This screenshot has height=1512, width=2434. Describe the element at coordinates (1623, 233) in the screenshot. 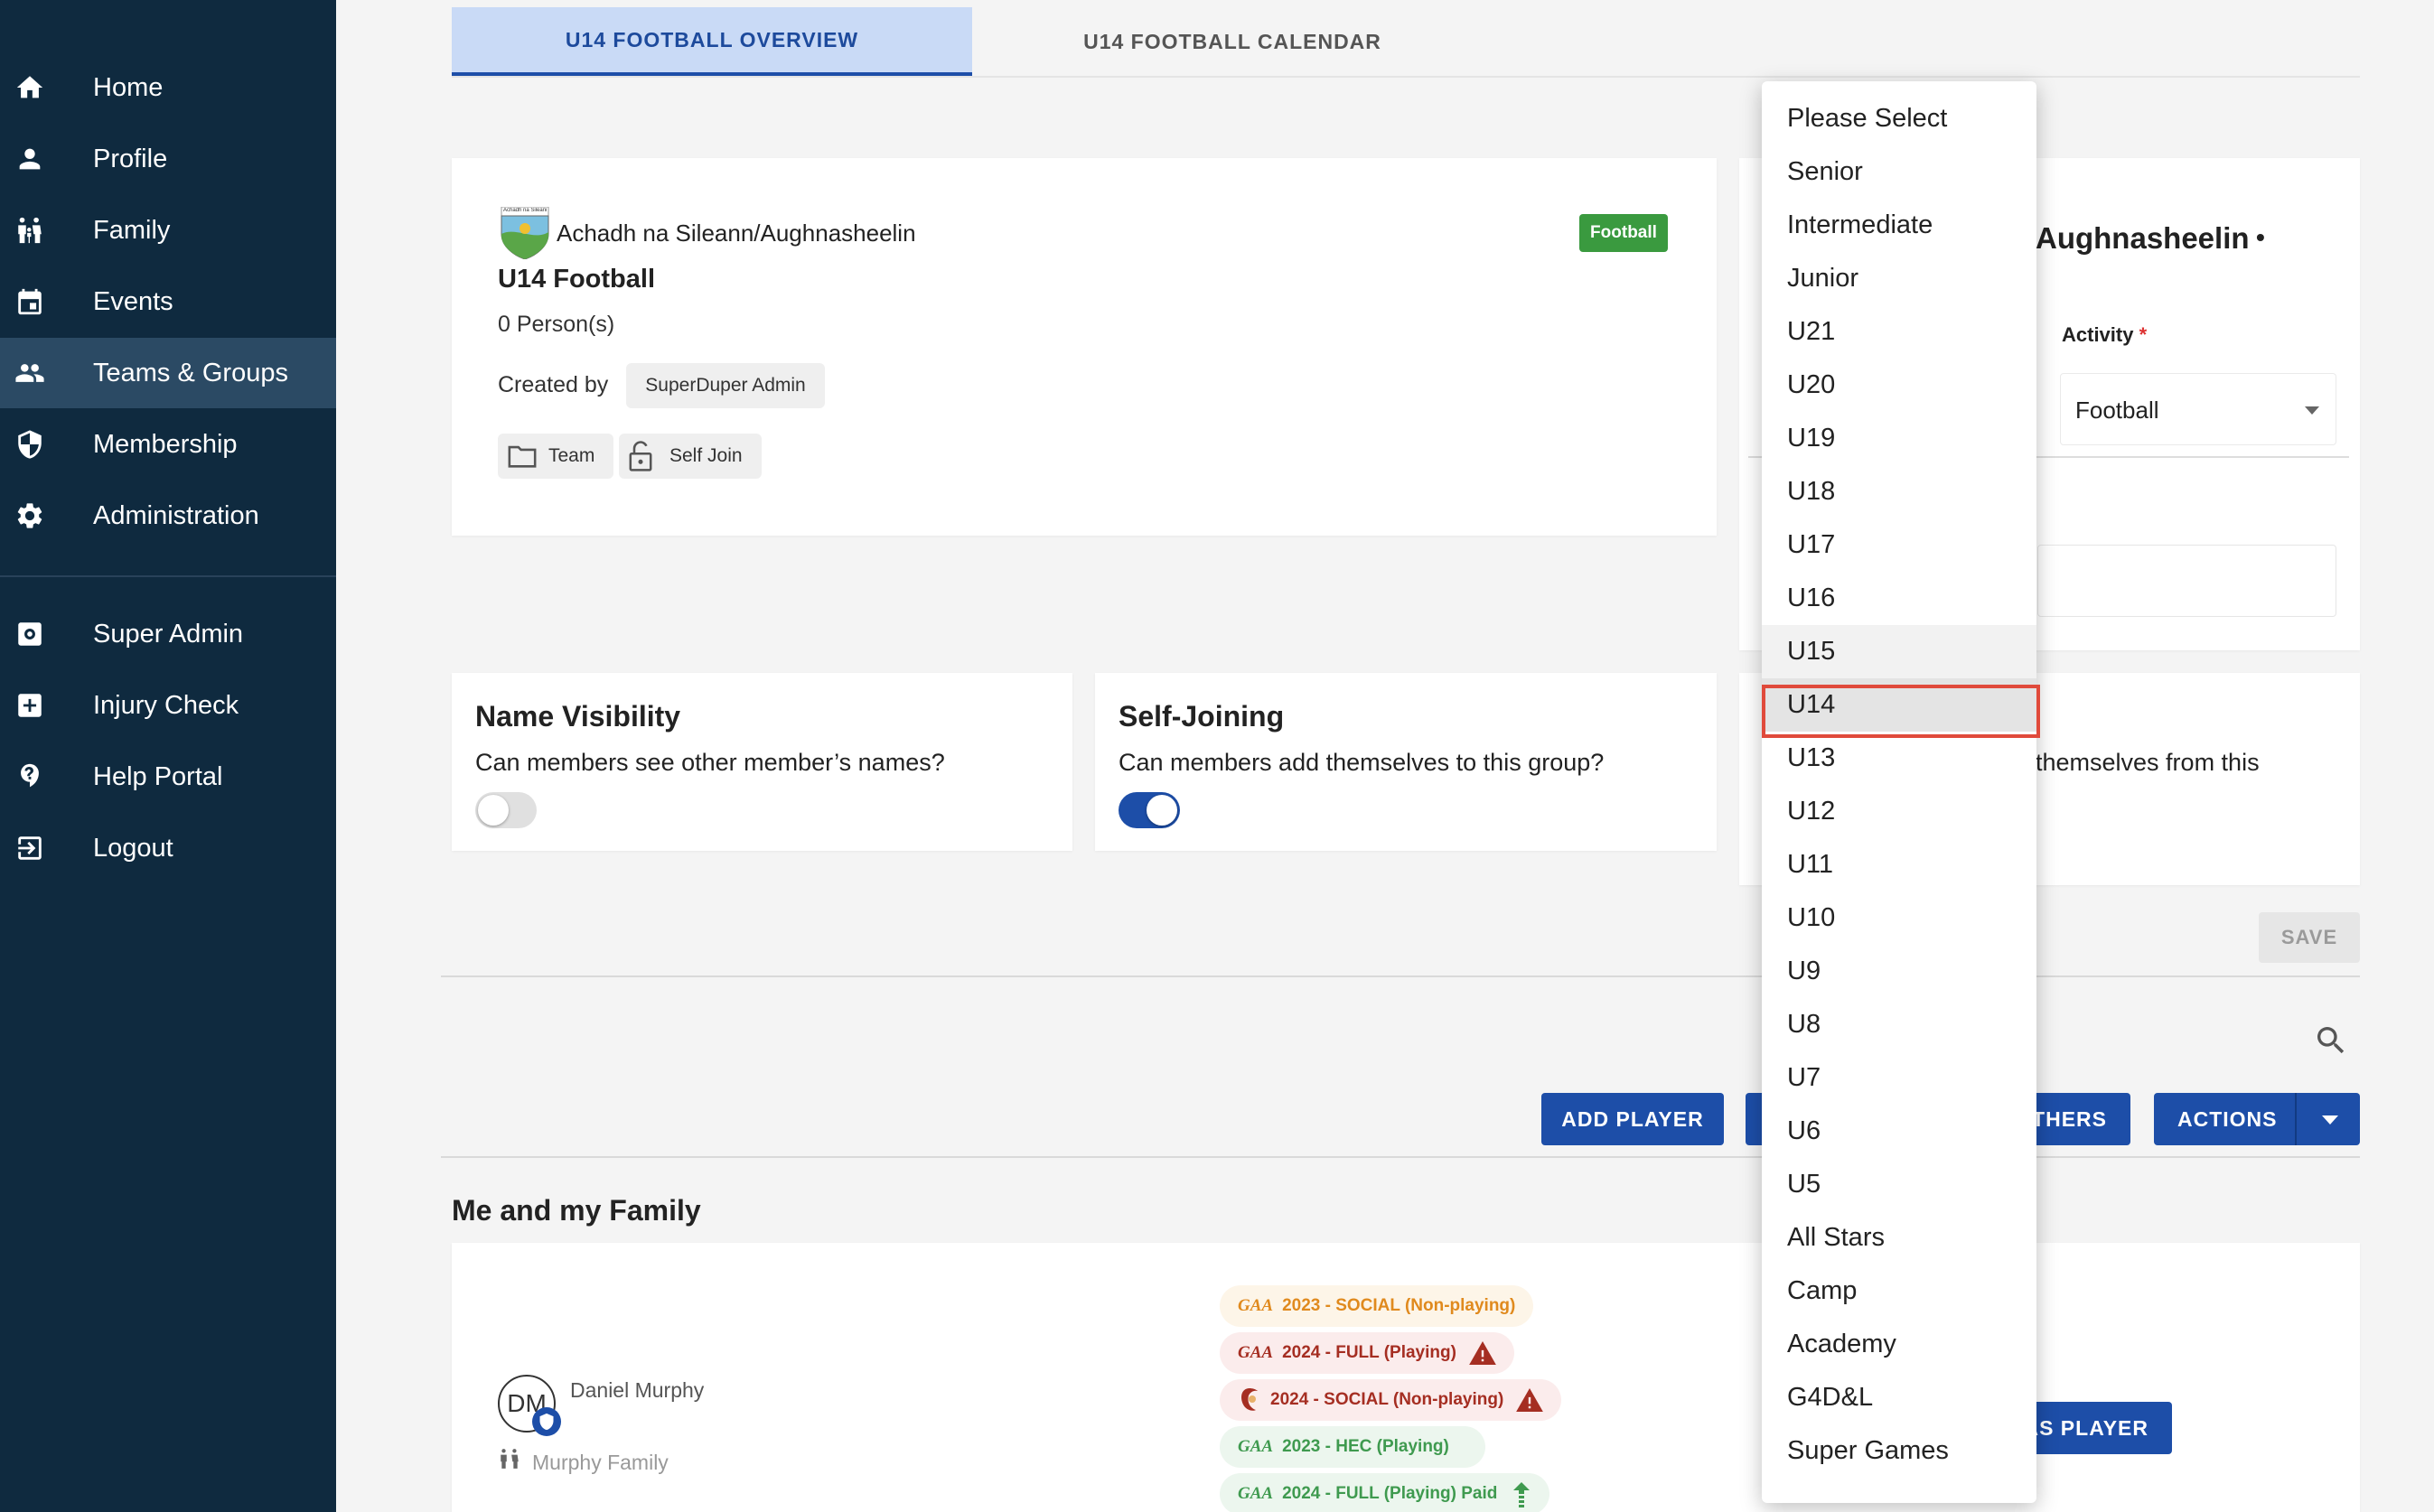

I see `activity-badge: Football` at that location.